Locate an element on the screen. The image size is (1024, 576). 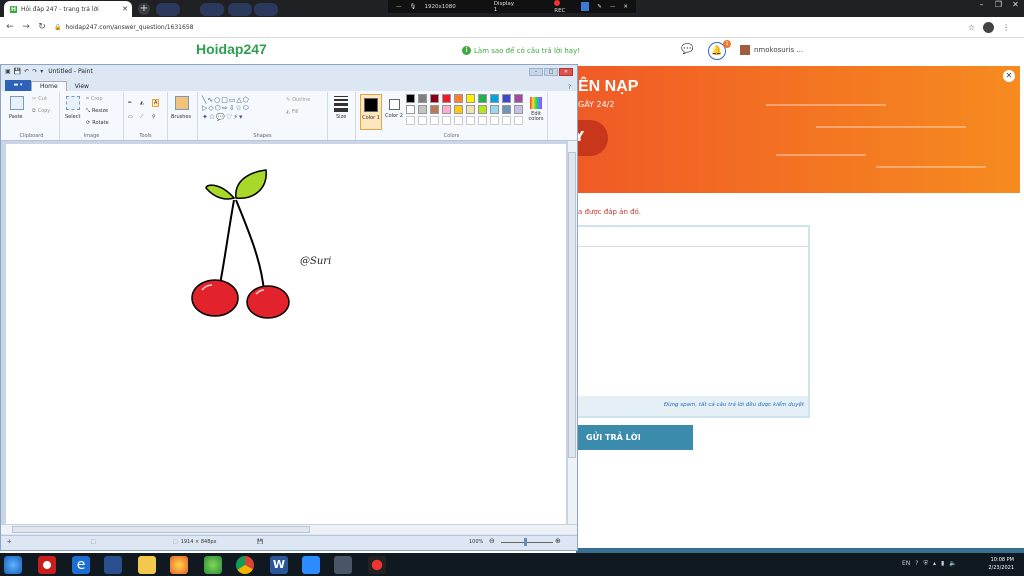
paint-maximize-button: □ is located at coordinates (551, 71).